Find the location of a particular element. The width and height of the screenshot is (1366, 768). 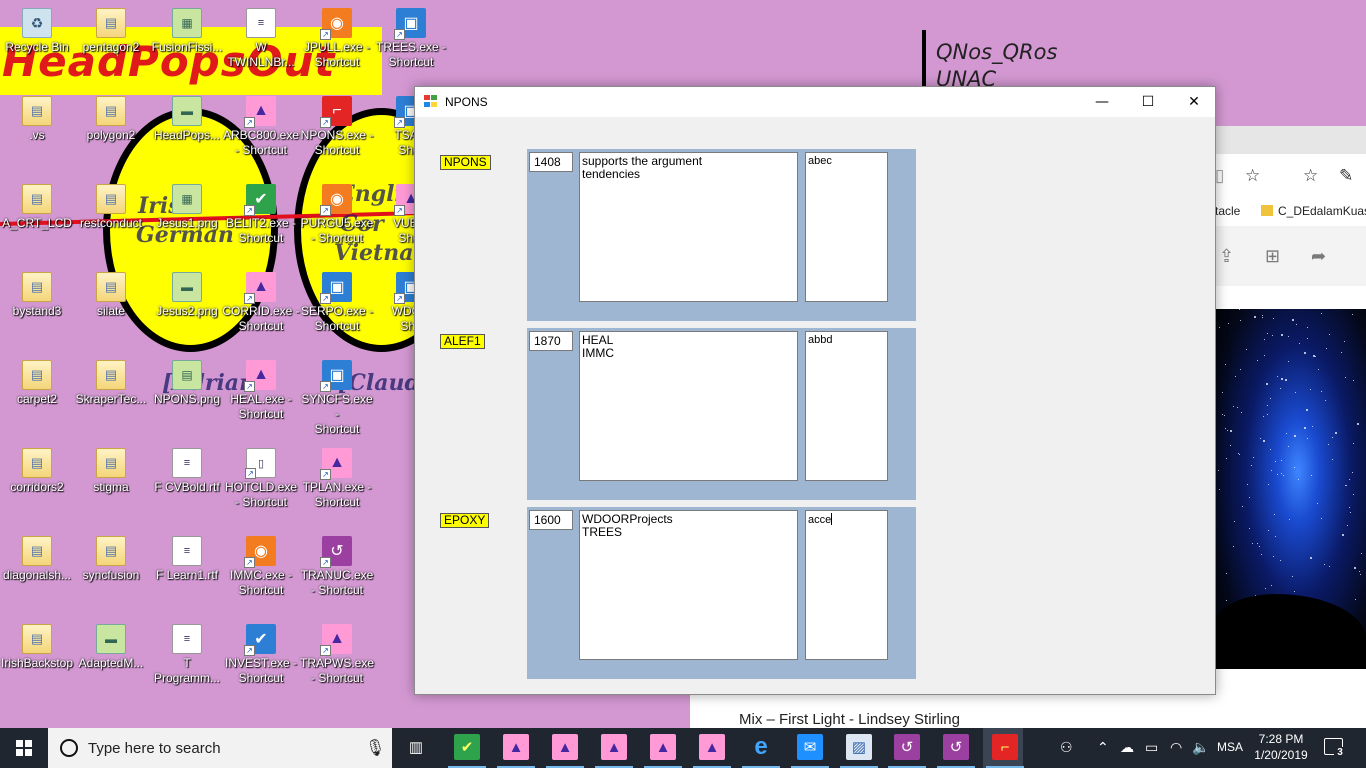

people-icon: ⚇ is located at coordinates (1066, 748).